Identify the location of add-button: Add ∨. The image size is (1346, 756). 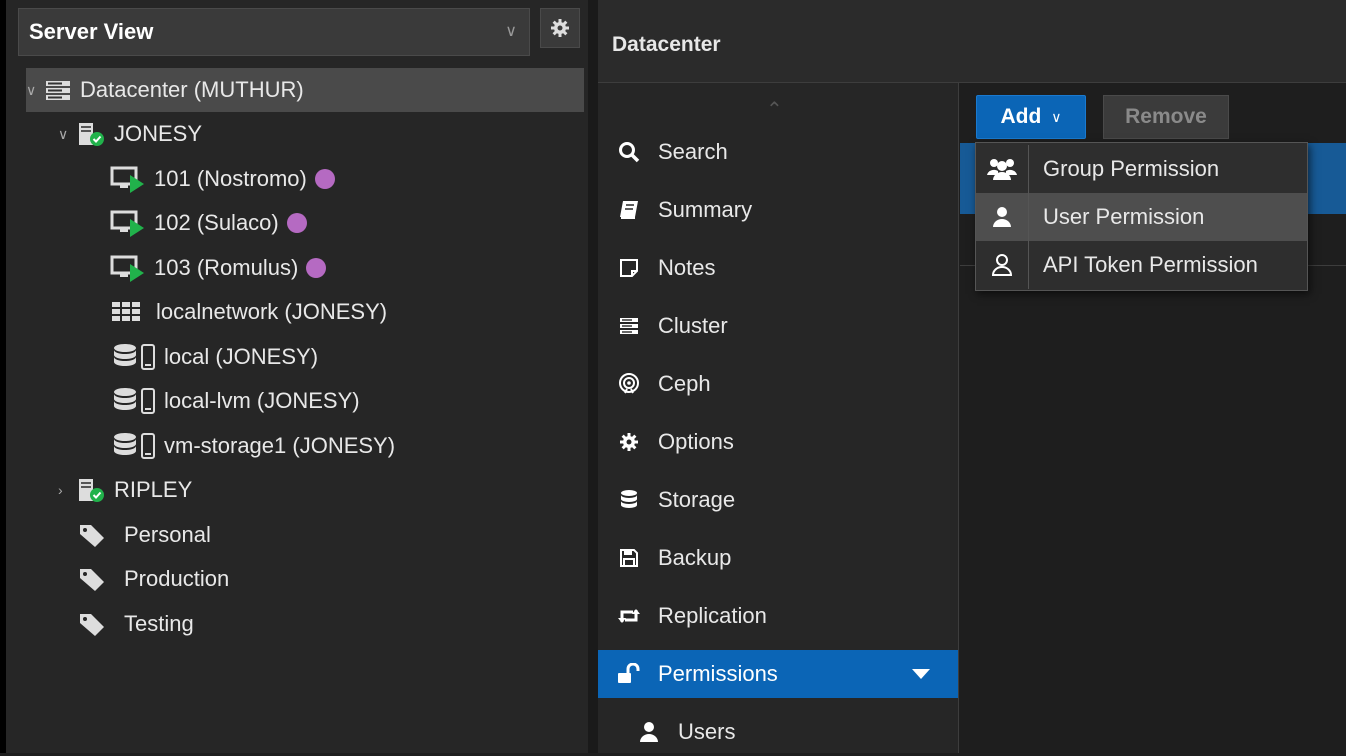
(1031, 117).